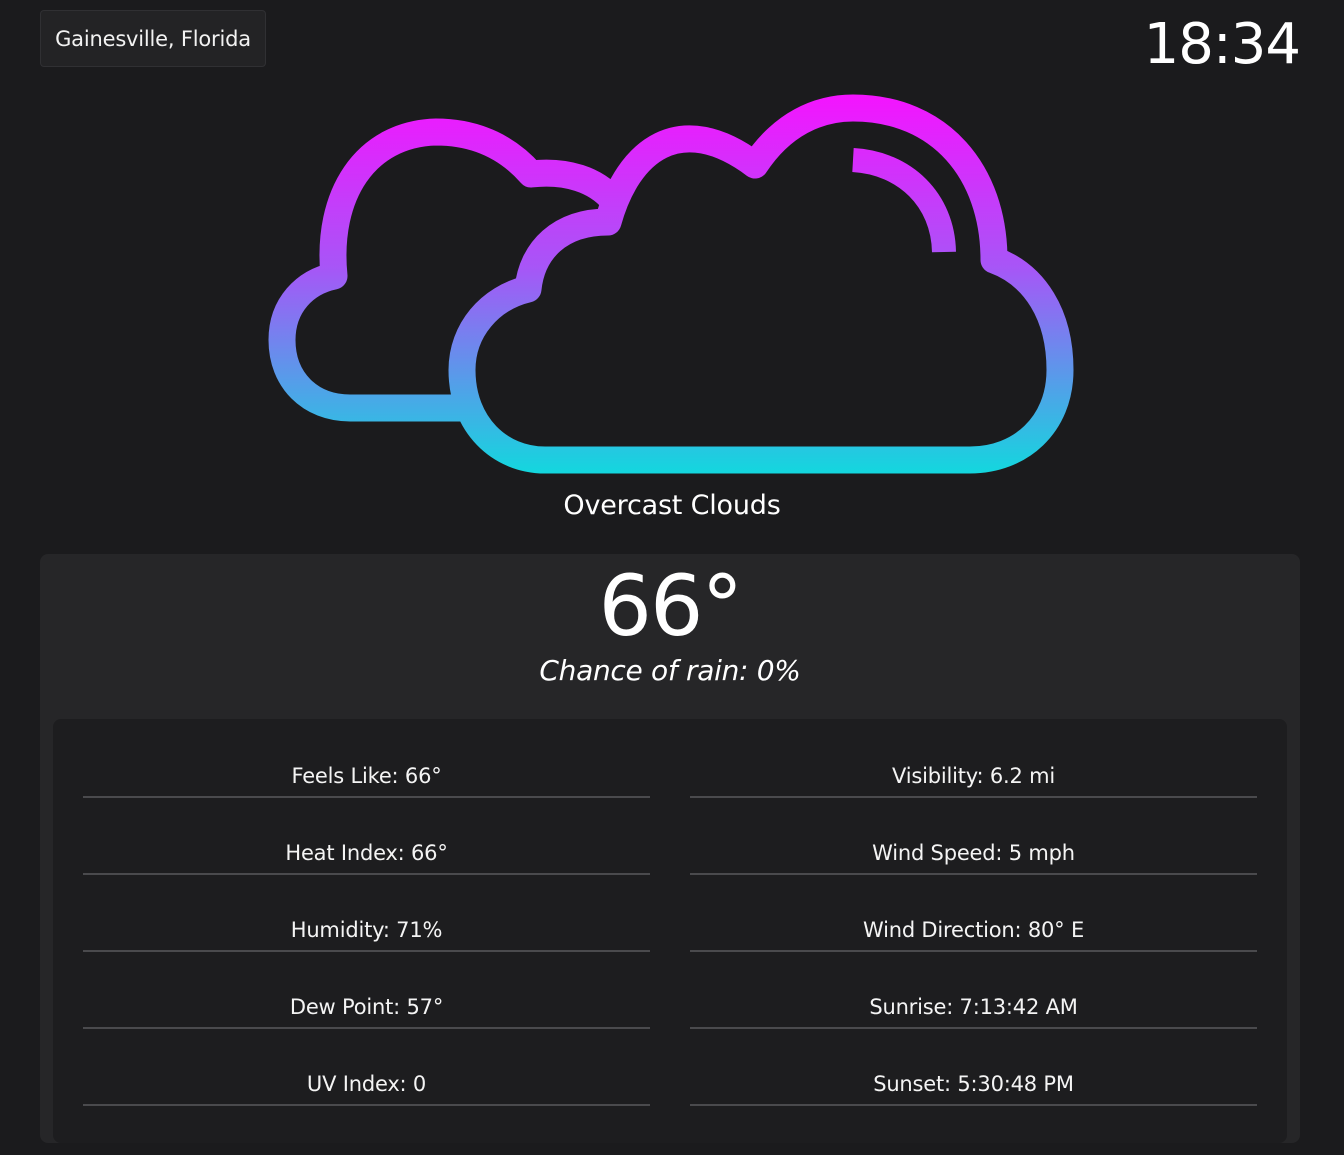 The width and height of the screenshot is (1344, 1155). I want to click on detail-heat-index: Heat Index: 66°, so click(366, 854).